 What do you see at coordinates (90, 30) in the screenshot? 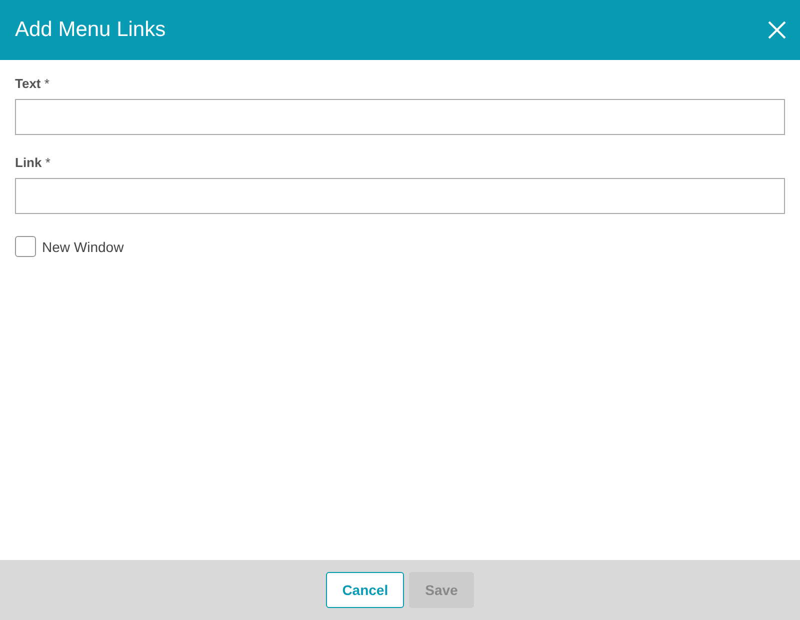
I see `window-title: Add Menu Links` at bounding box center [90, 30].